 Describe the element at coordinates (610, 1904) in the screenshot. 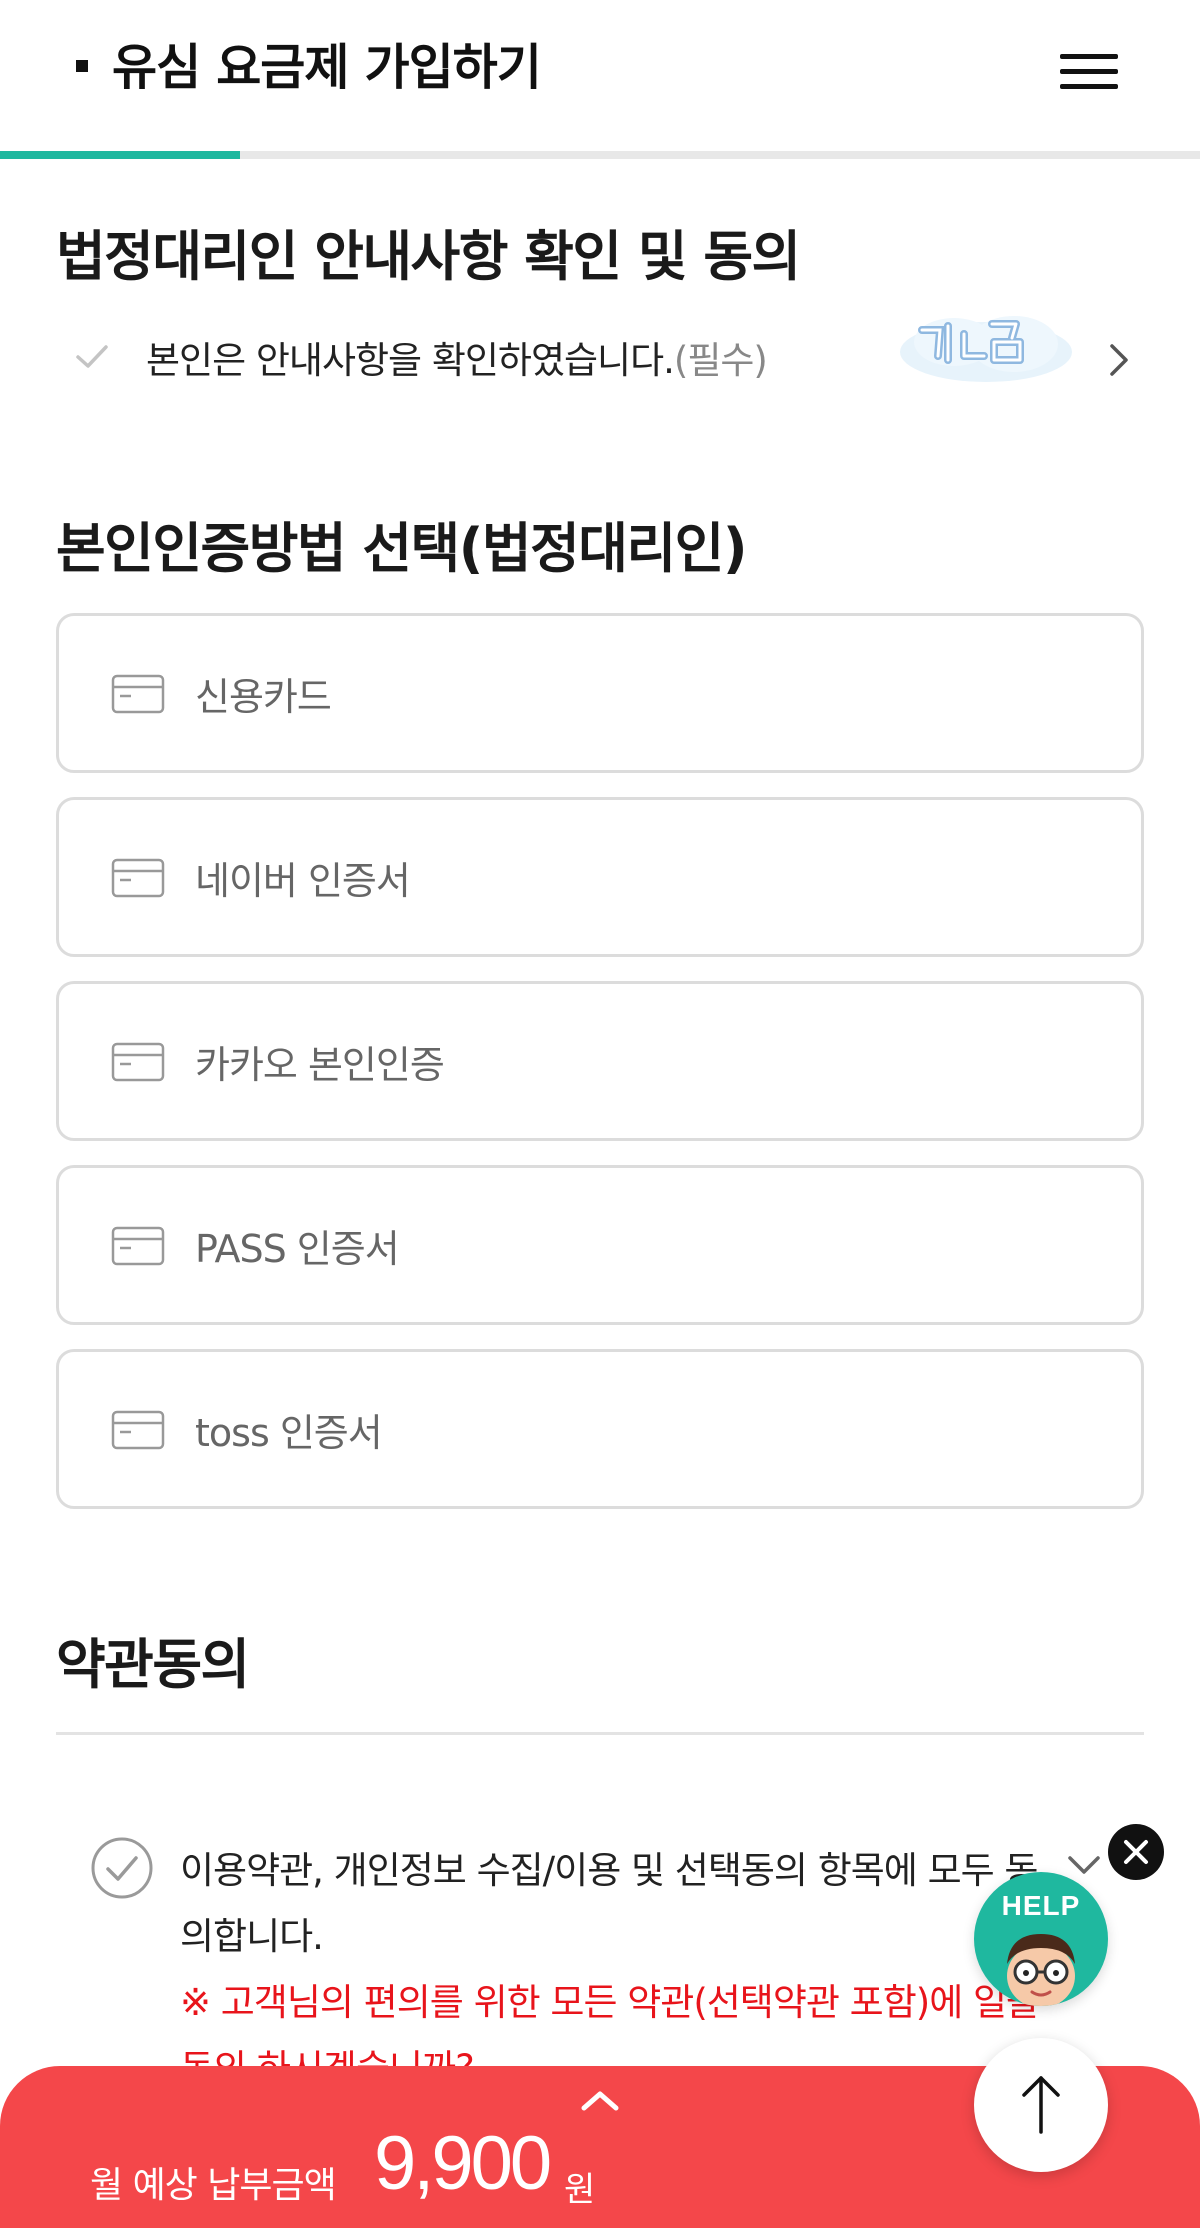

I see `agree-all-label: 이용약관, 개인정보 수집/이용 및 선택동의 항목에 모두 동의합니다.` at that location.